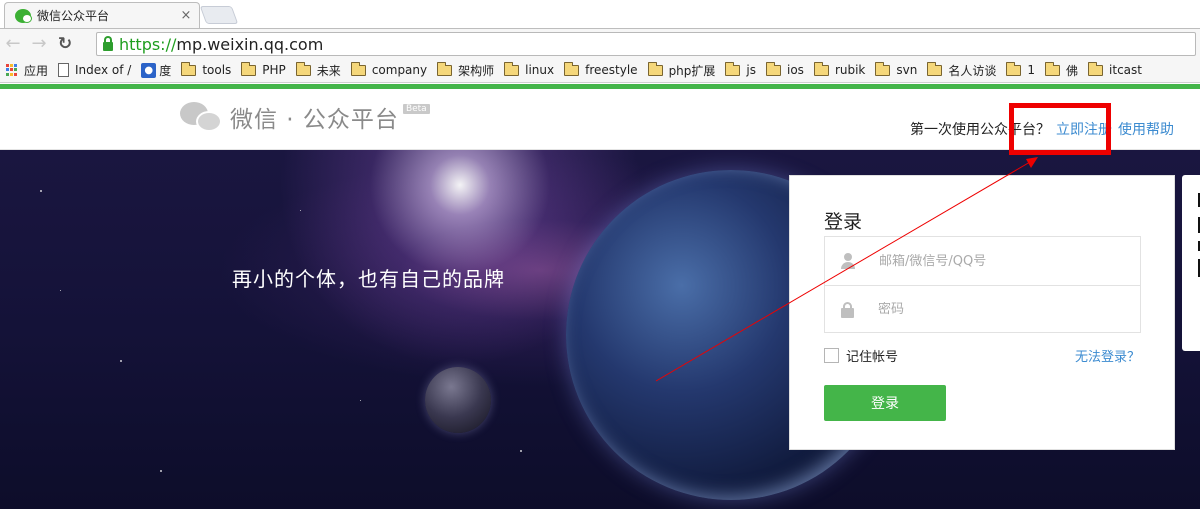 The image size is (1200, 509). I want to click on login-title: 登录, so click(843, 222).